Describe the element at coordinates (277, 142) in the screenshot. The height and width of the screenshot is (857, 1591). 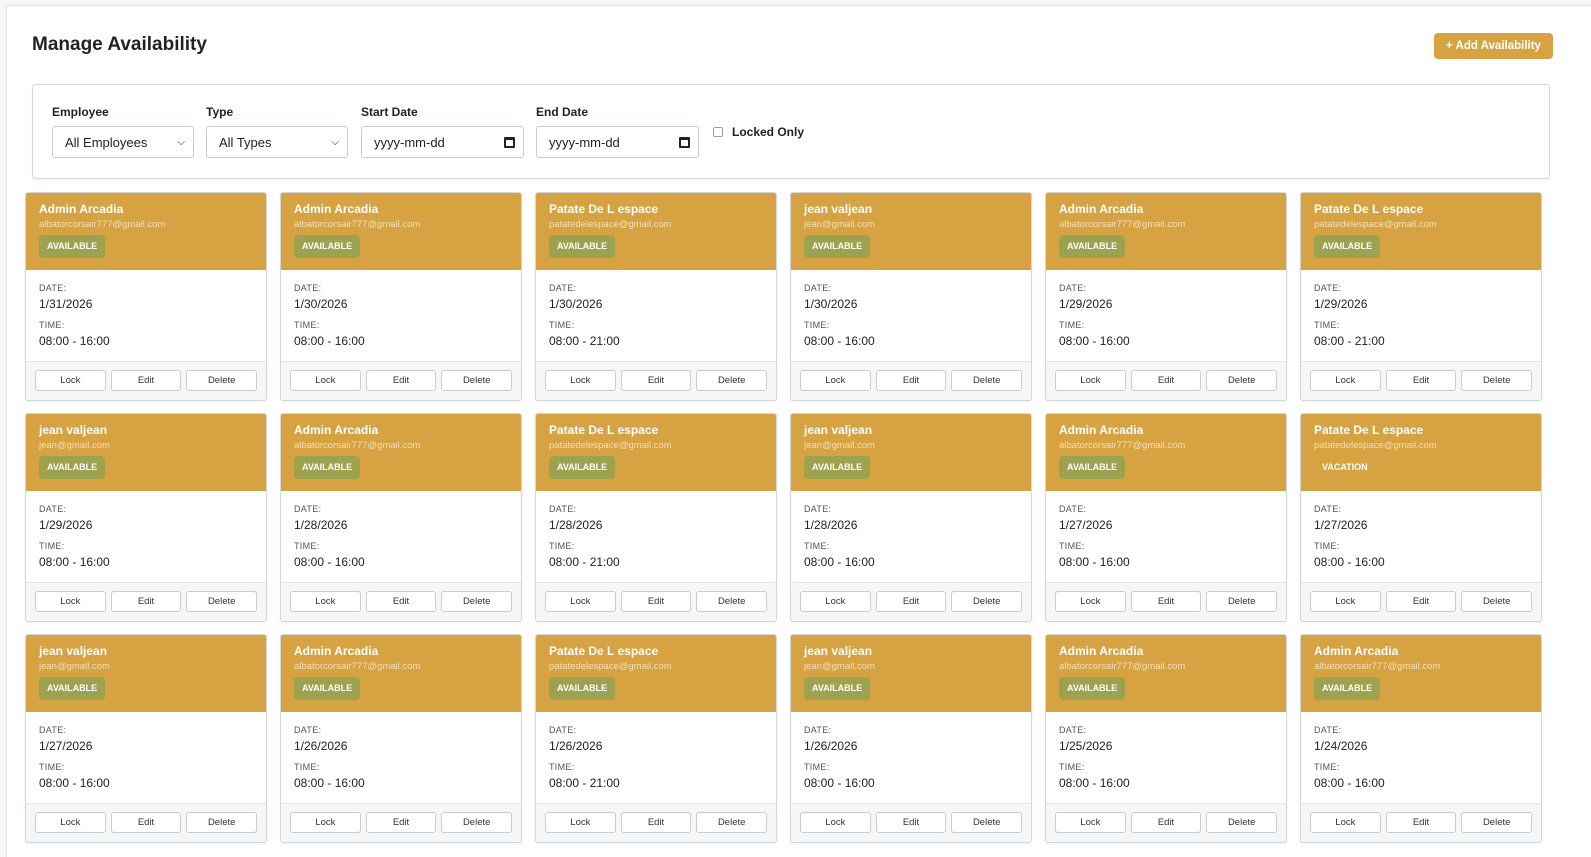
I see `type-select: All Types ⌵` at that location.